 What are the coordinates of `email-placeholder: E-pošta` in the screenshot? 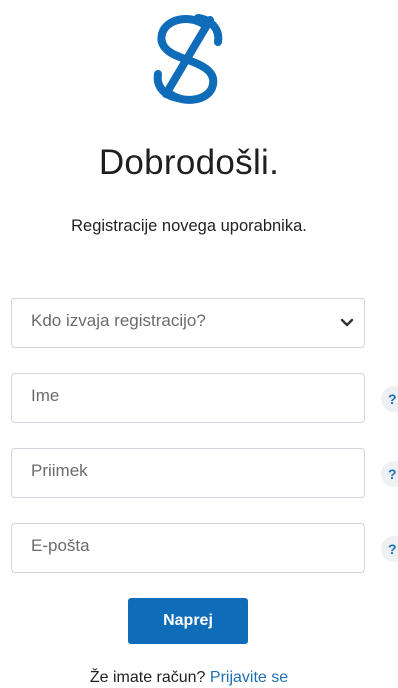 It's located at (60, 545).